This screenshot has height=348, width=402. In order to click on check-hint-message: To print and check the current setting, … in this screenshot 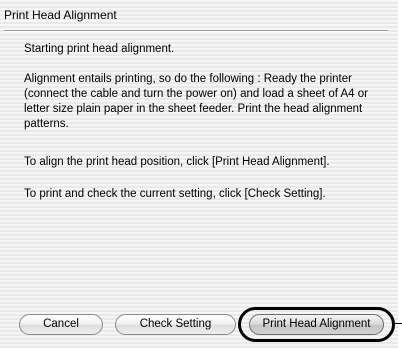, I will do `click(175, 194)`.